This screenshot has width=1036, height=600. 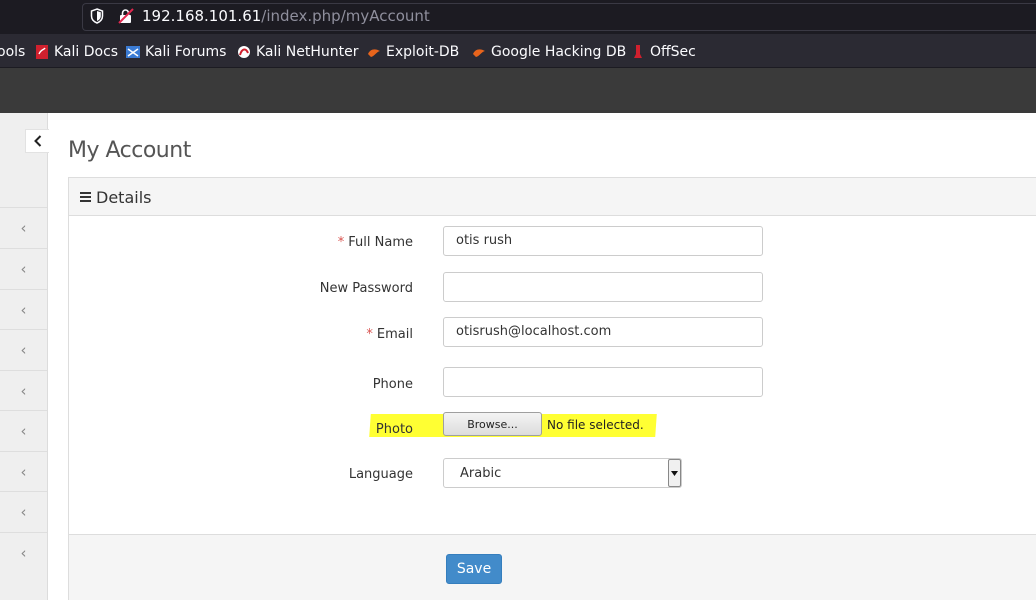 I want to click on save-button: Save, so click(x=474, y=569).